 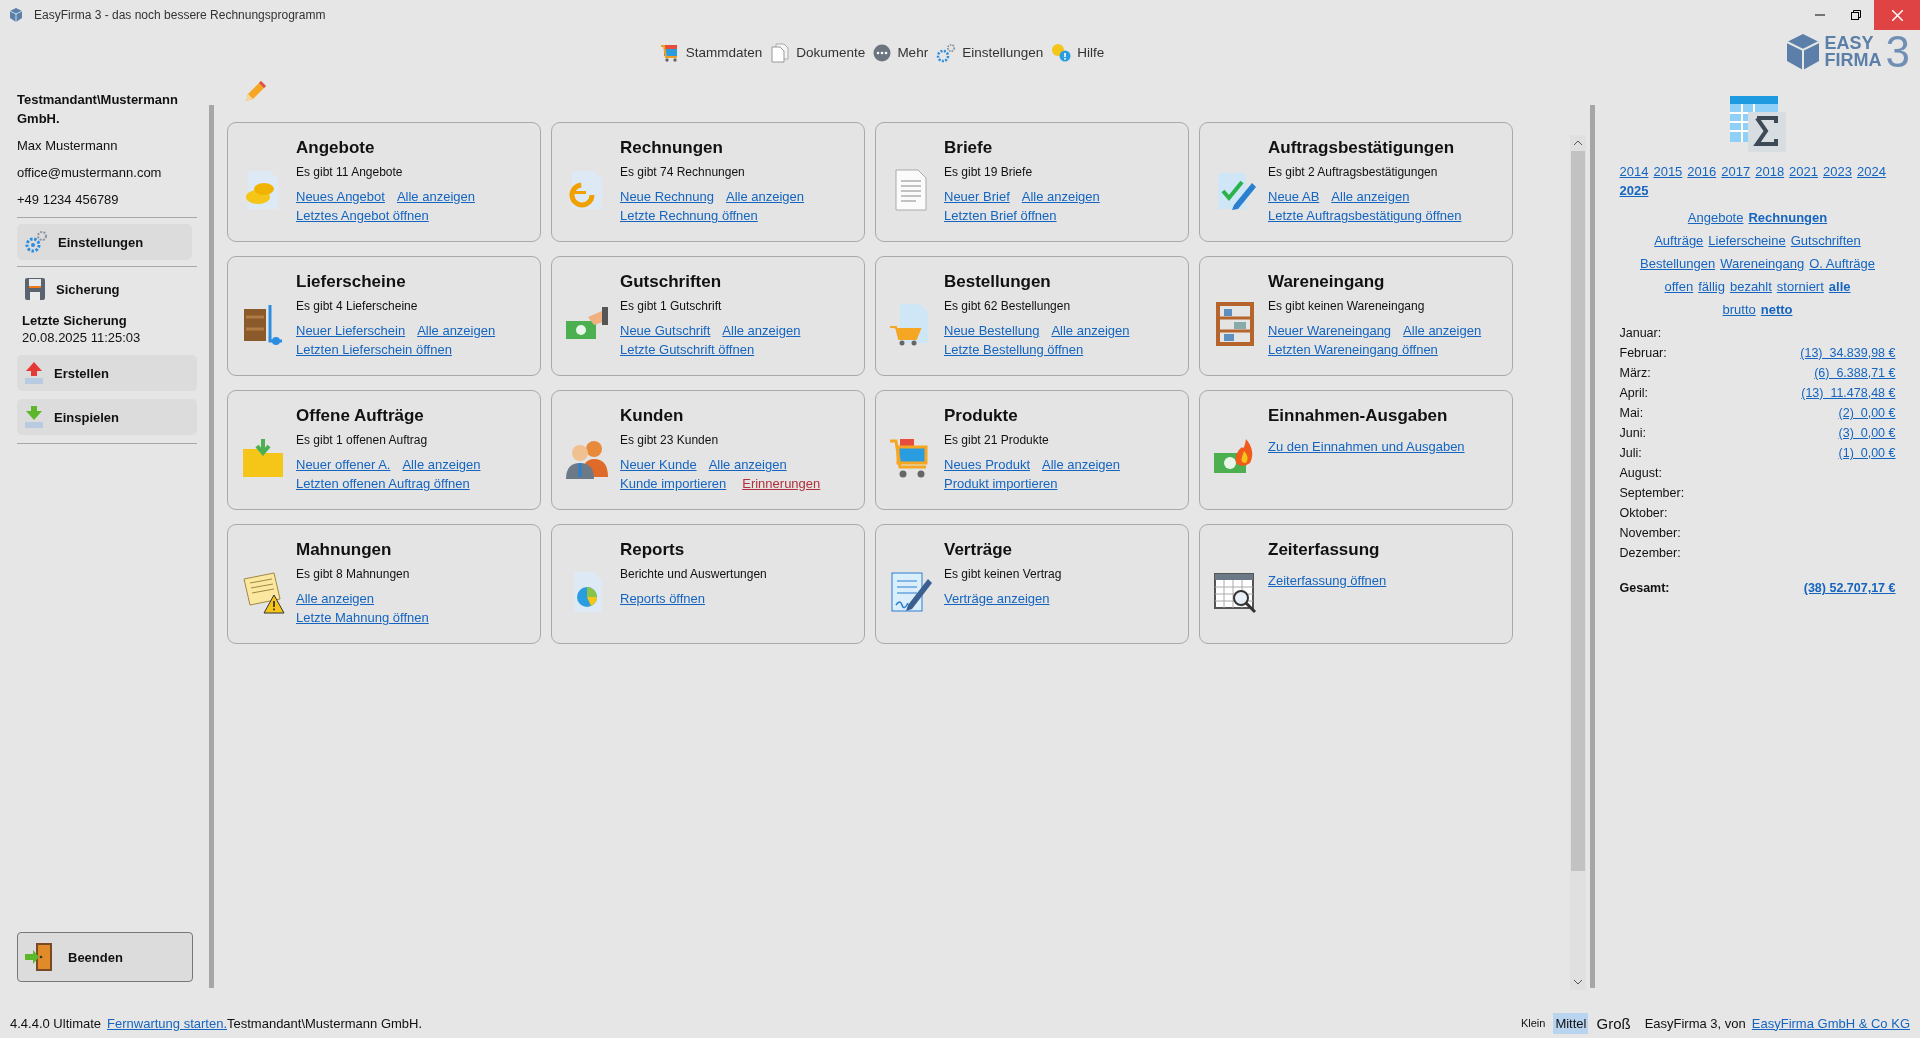 I want to click on remote-support-link: Fernwartung starten., so click(x=167, y=1023).